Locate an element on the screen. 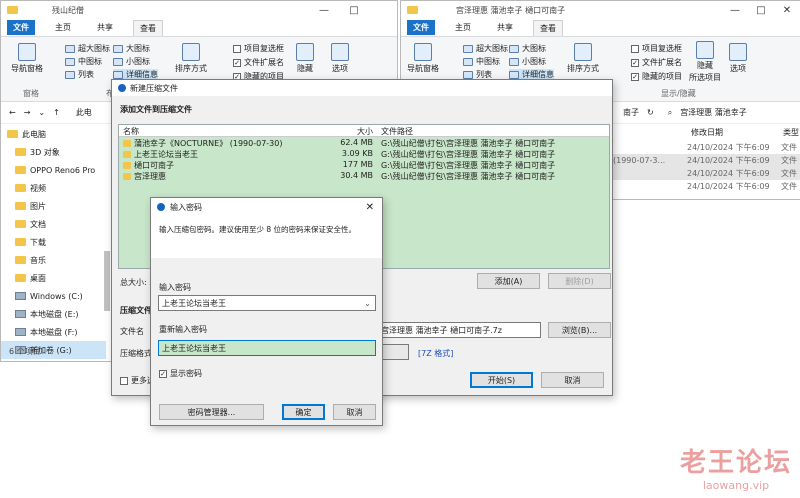 This screenshot has width=800, height=498. refresh-icon: ↻ is located at coordinates (650, 112).